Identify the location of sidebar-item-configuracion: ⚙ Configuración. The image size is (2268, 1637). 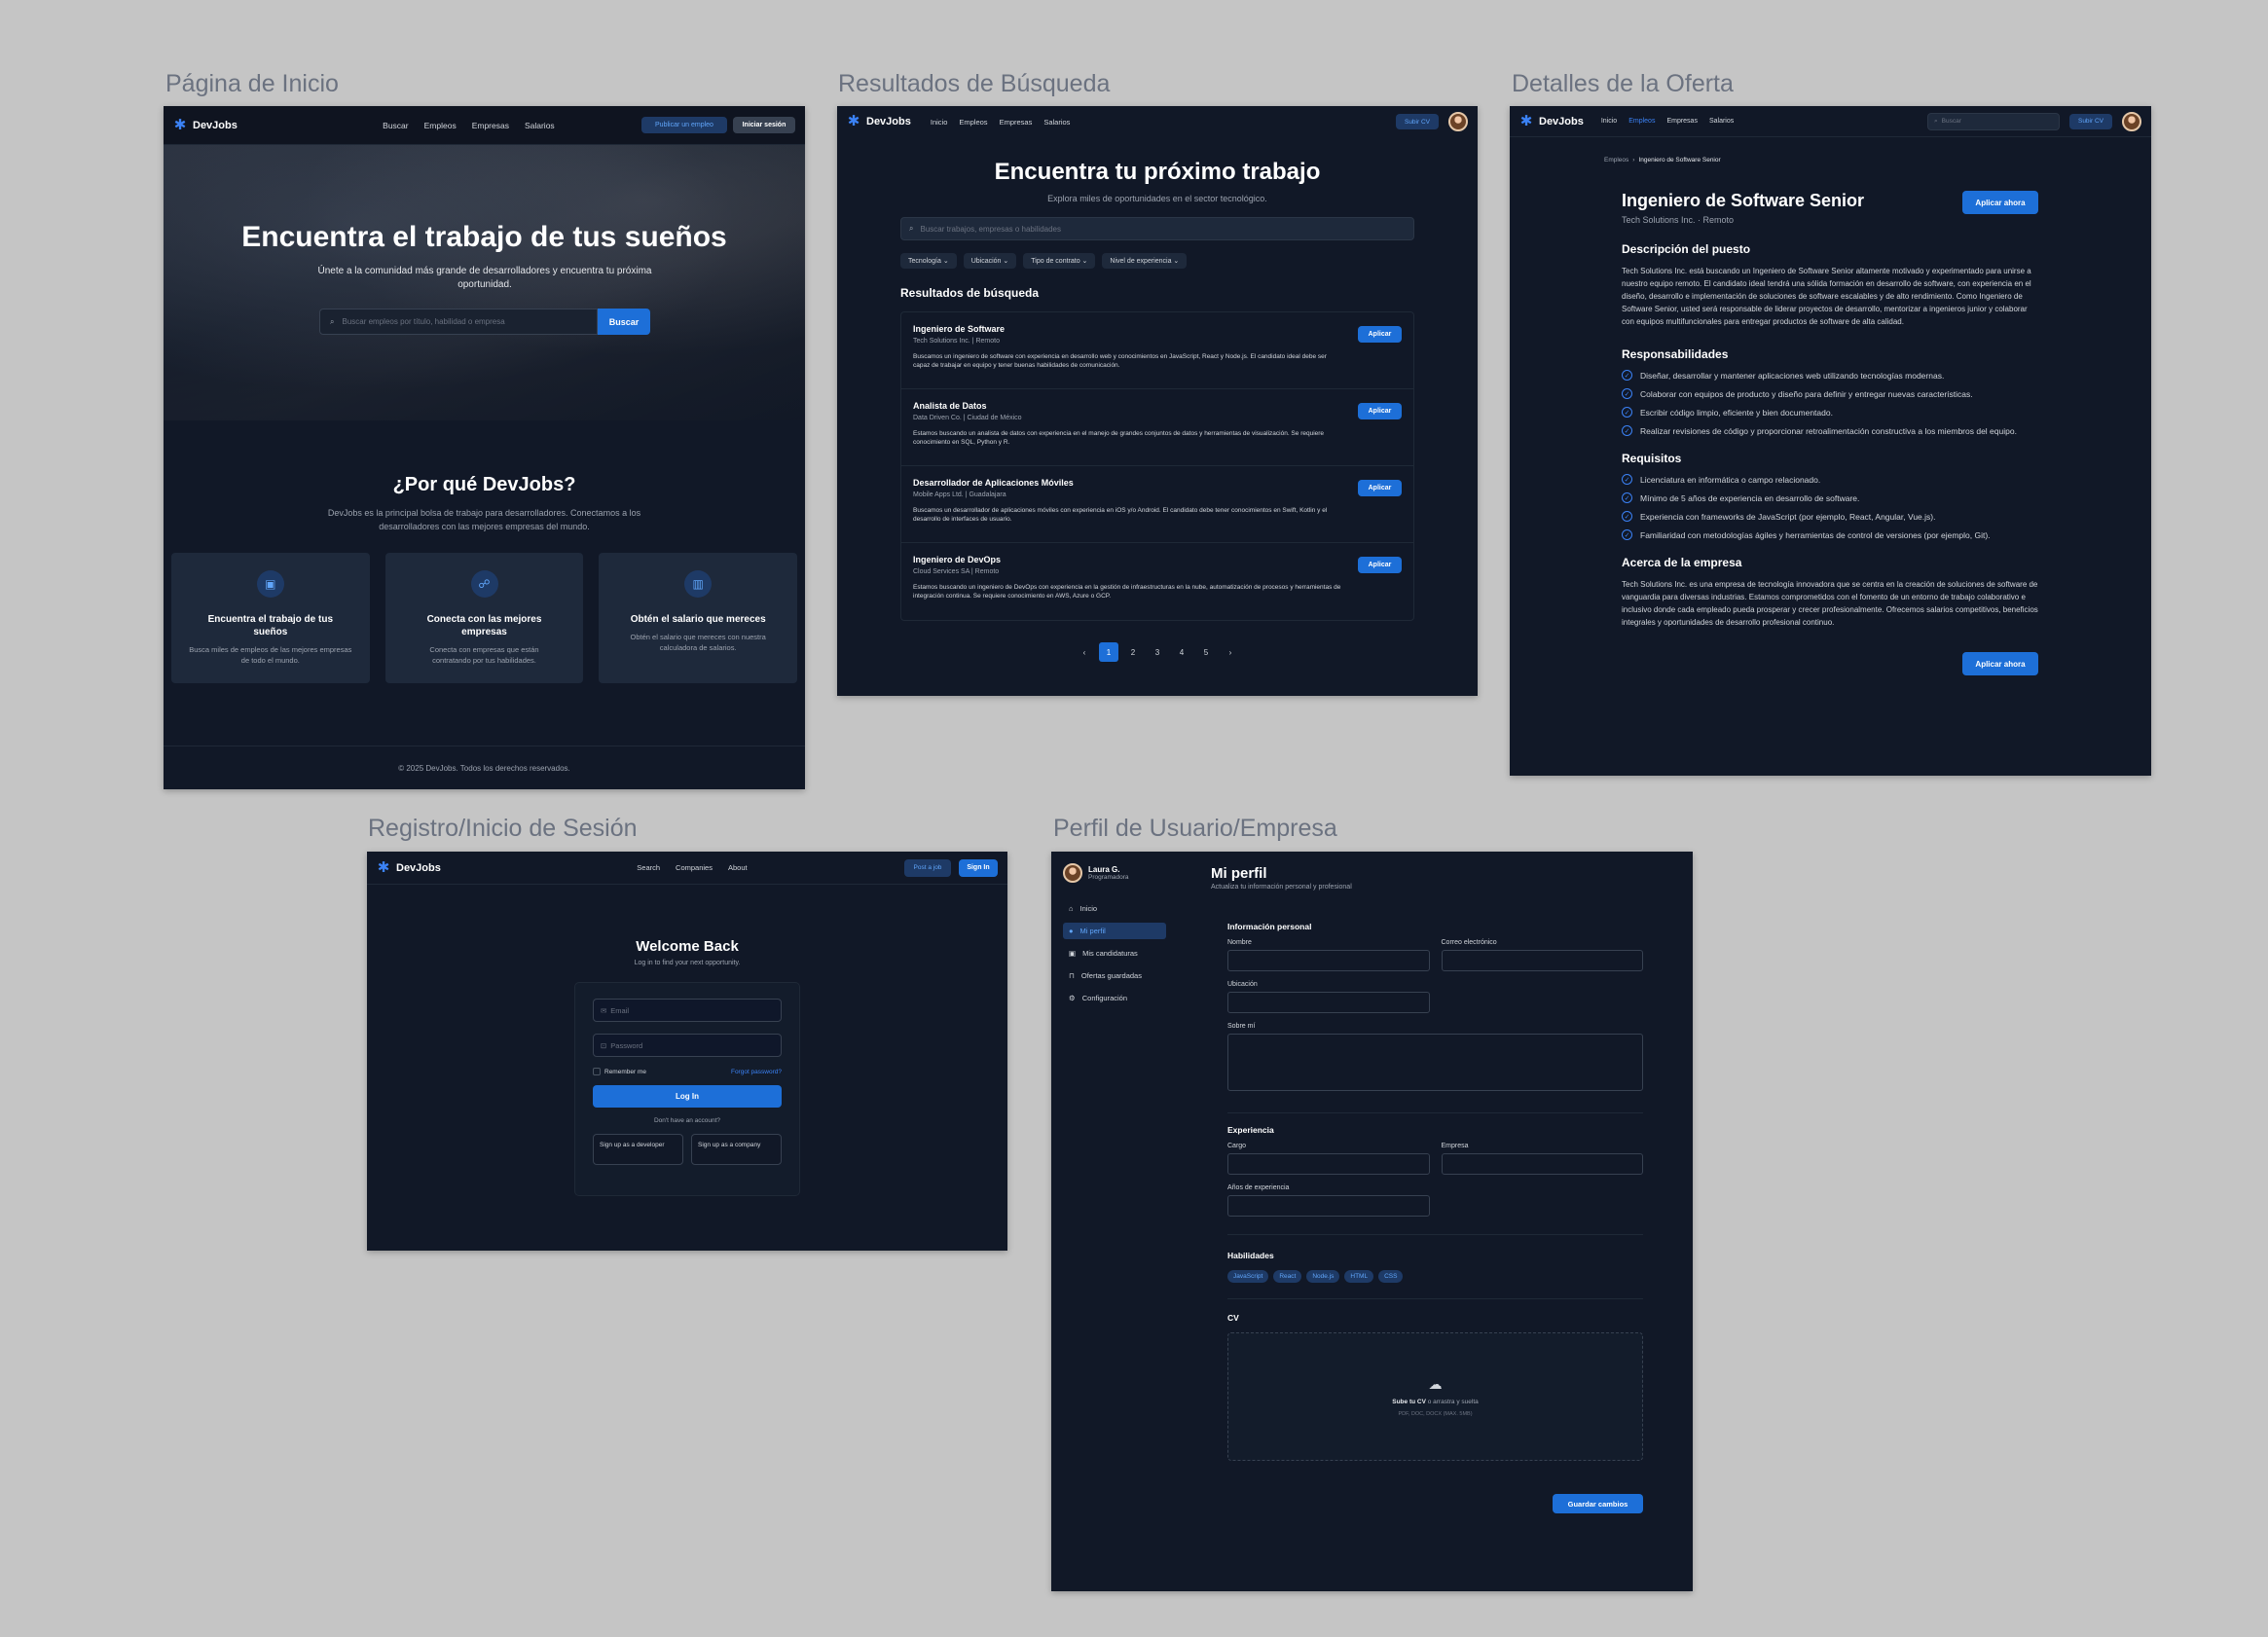
(1114, 998).